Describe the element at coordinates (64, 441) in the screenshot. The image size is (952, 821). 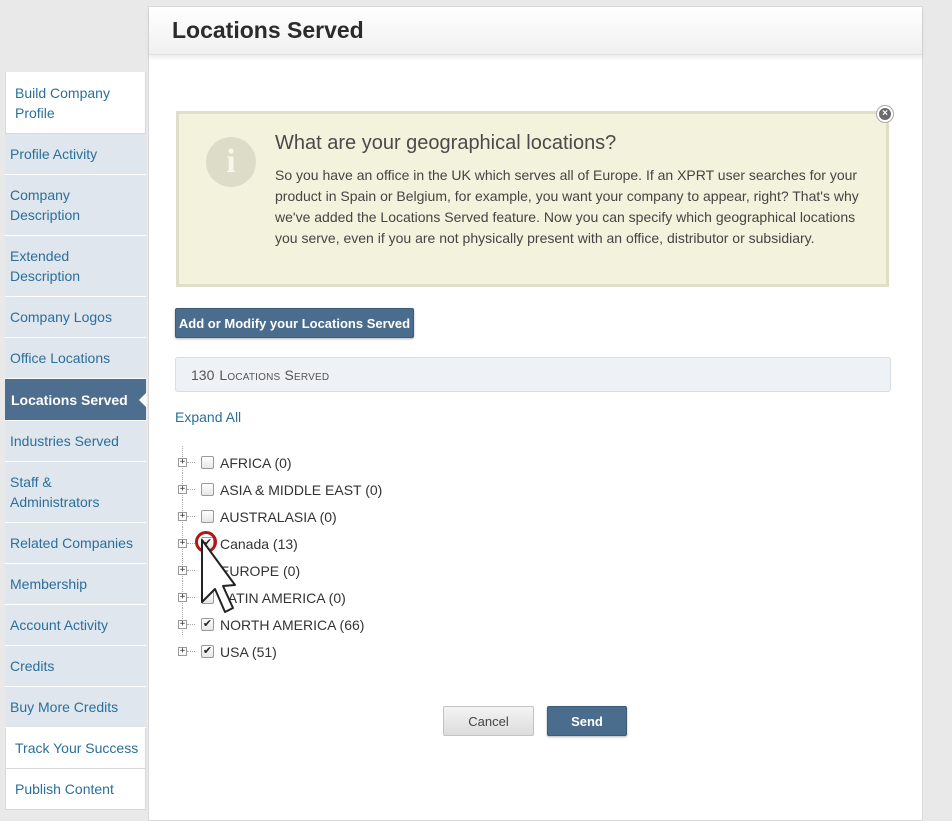
I see `sidebar-item-label: Industries Served` at that location.